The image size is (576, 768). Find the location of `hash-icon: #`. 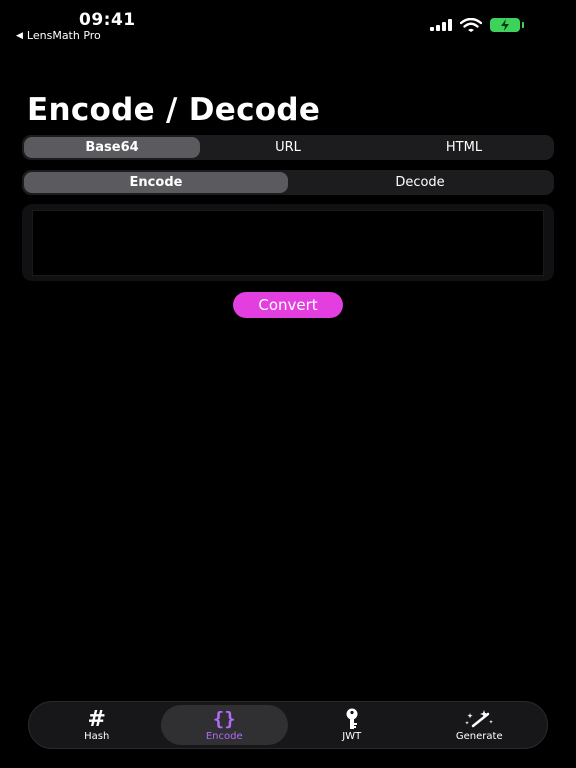

hash-icon: # is located at coordinates (96, 719).